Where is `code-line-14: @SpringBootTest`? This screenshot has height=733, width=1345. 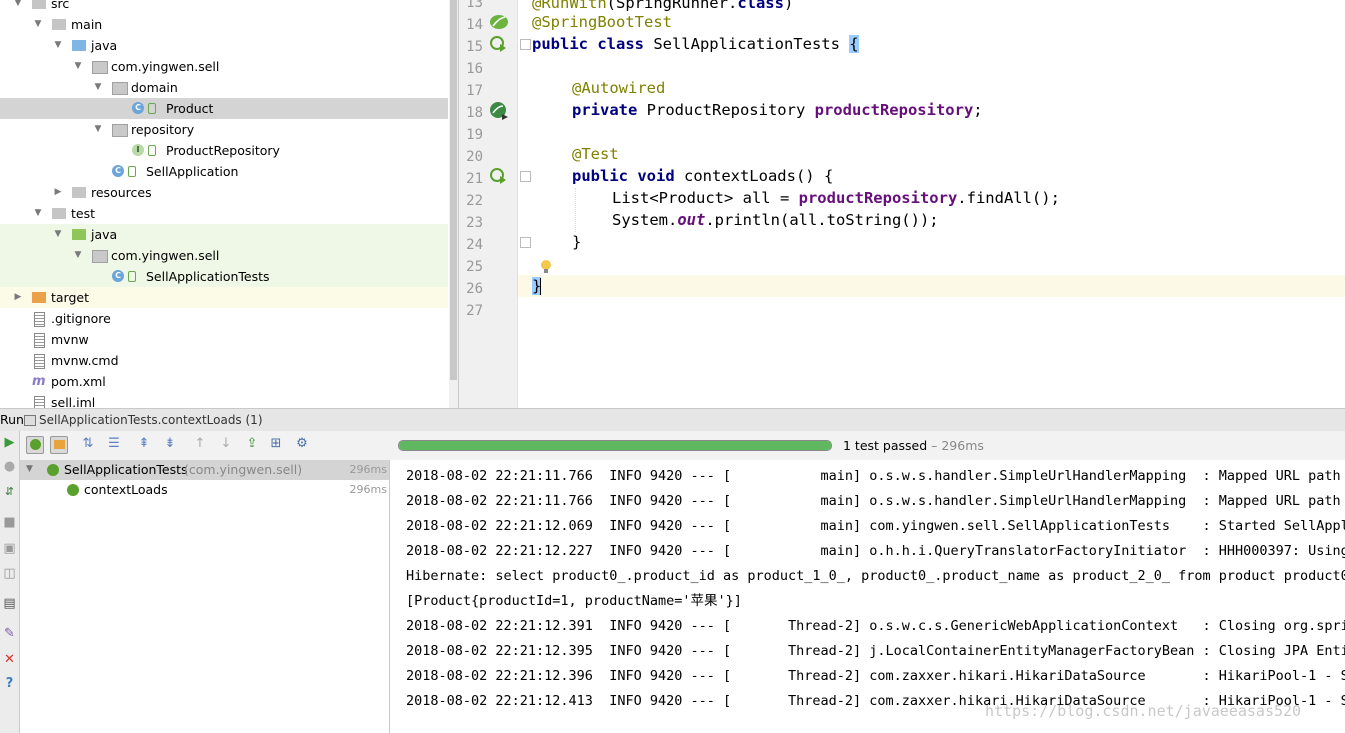 code-line-14: @SpringBootTest is located at coordinates (602, 22).